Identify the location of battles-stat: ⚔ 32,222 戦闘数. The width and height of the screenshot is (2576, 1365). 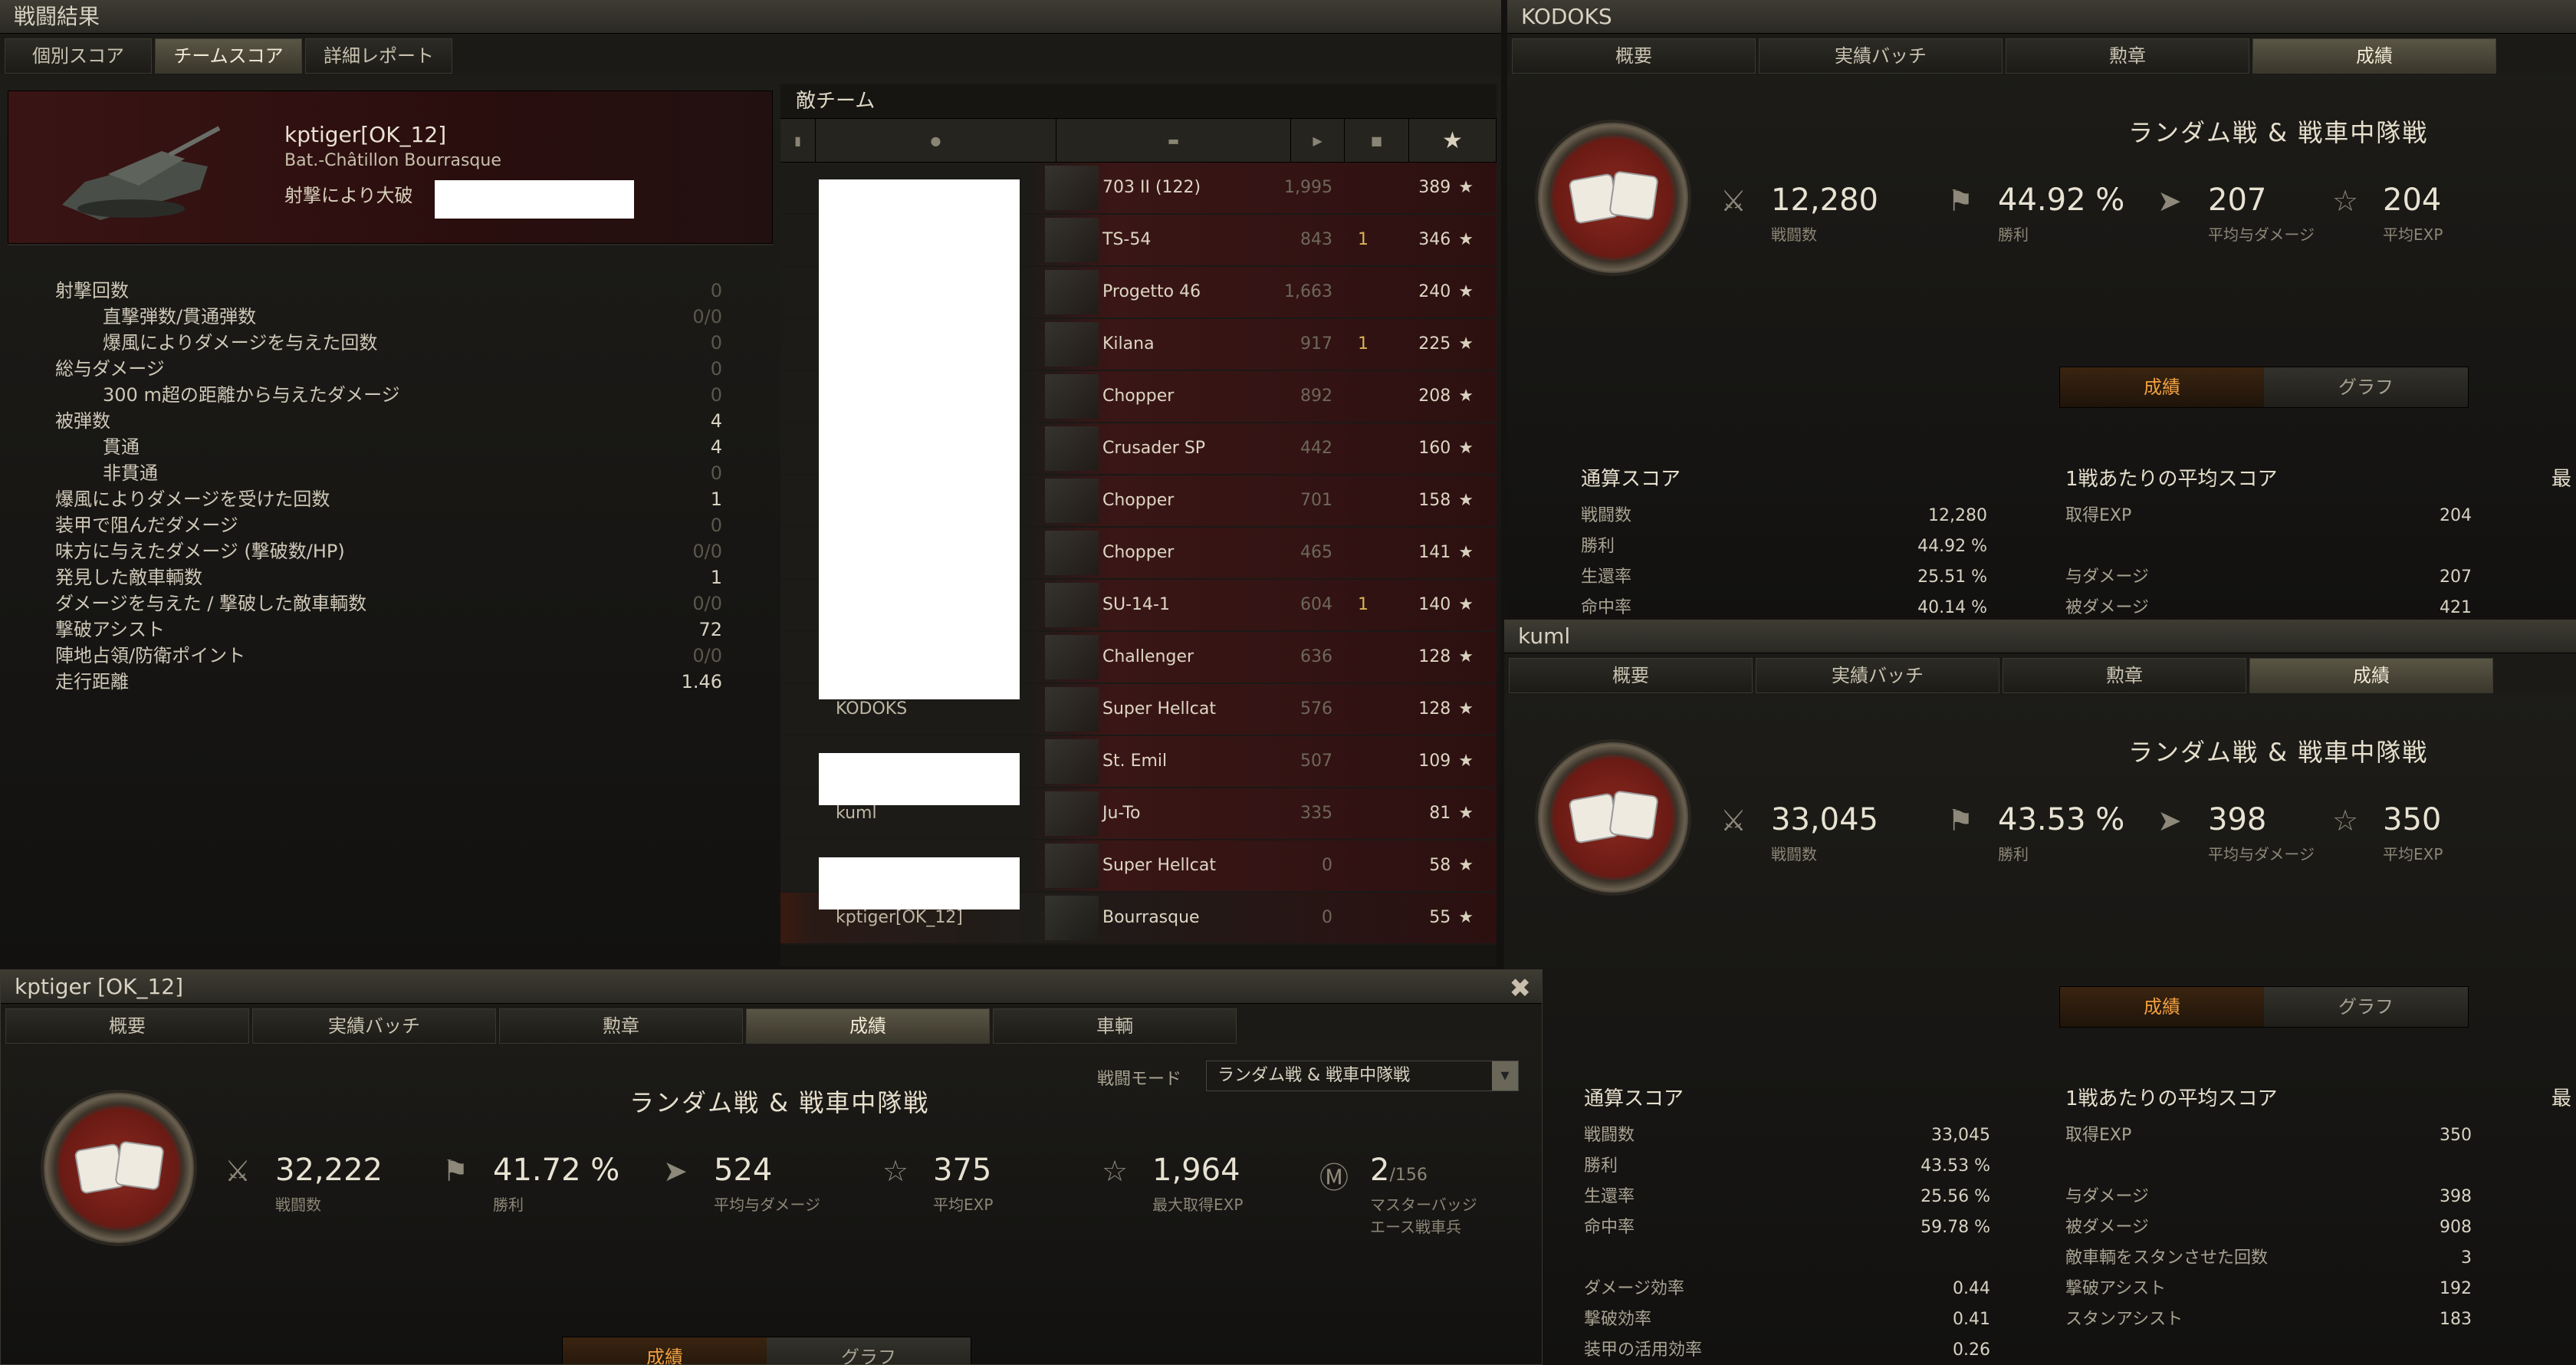
(304, 1184).